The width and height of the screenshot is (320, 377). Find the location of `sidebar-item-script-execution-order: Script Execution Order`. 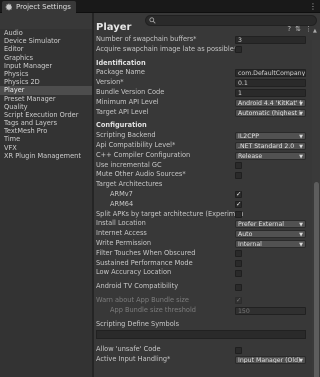

sidebar-item-script-execution-order: Script Execution Order is located at coordinates (46, 115).